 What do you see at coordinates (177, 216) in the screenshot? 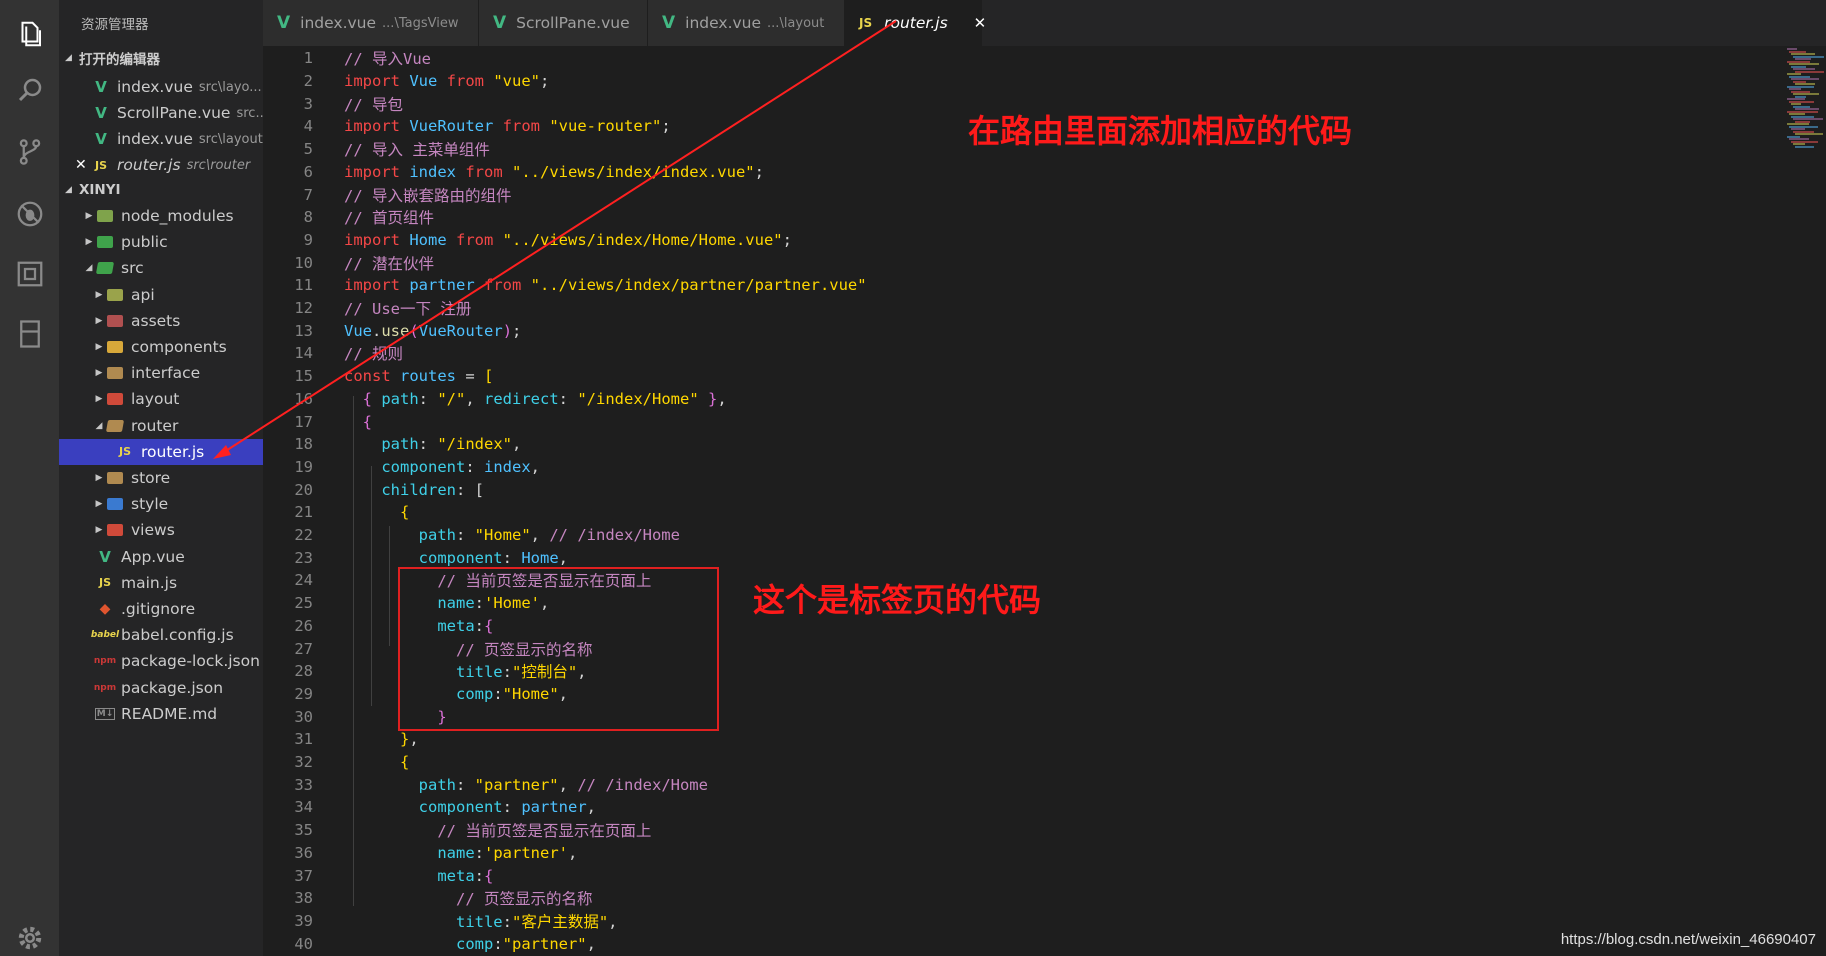
I see `tree-item-label: node_modules` at bounding box center [177, 216].